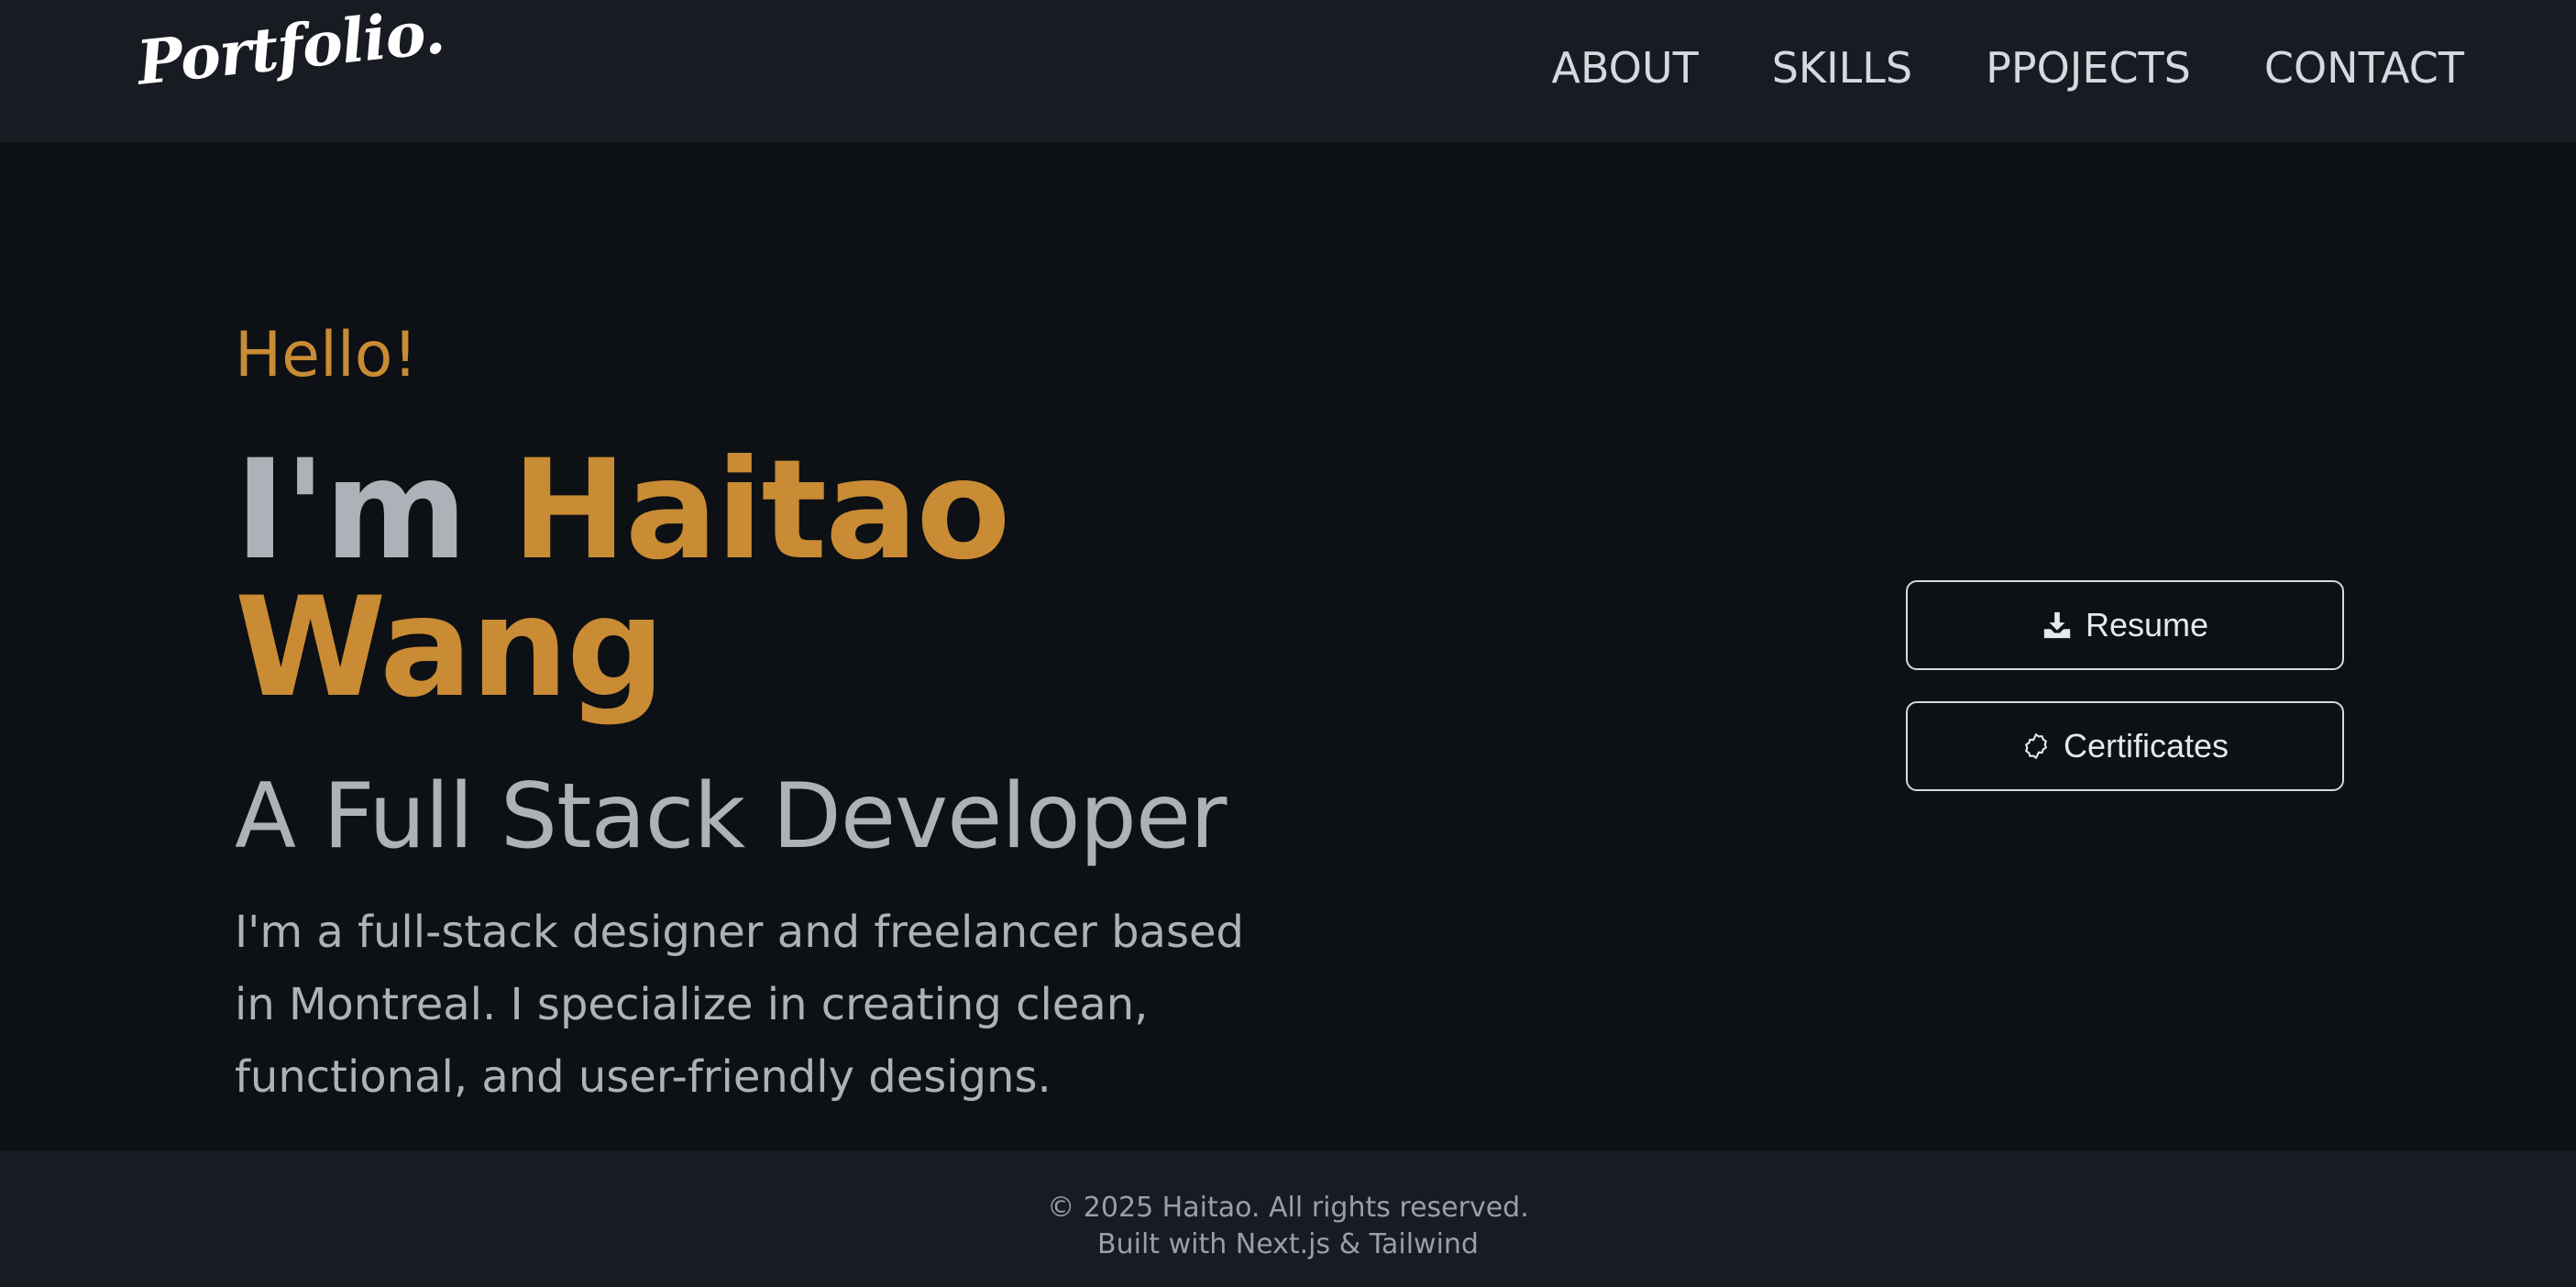 Image resolution: width=2576 pixels, height=1287 pixels. I want to click on main-nav: ABOUT SKILLS PPOJECTS CONTACT, so click(2008, 67).